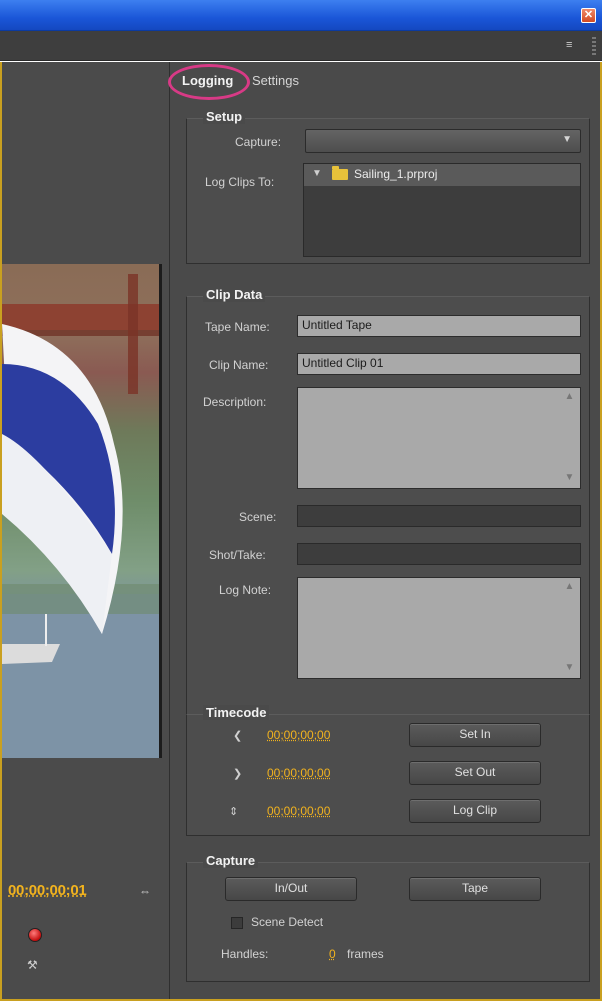  Describe the element at coordinates (239, 365) in the screenshot. I see `clip-name-label: Clip Name:` at that location.